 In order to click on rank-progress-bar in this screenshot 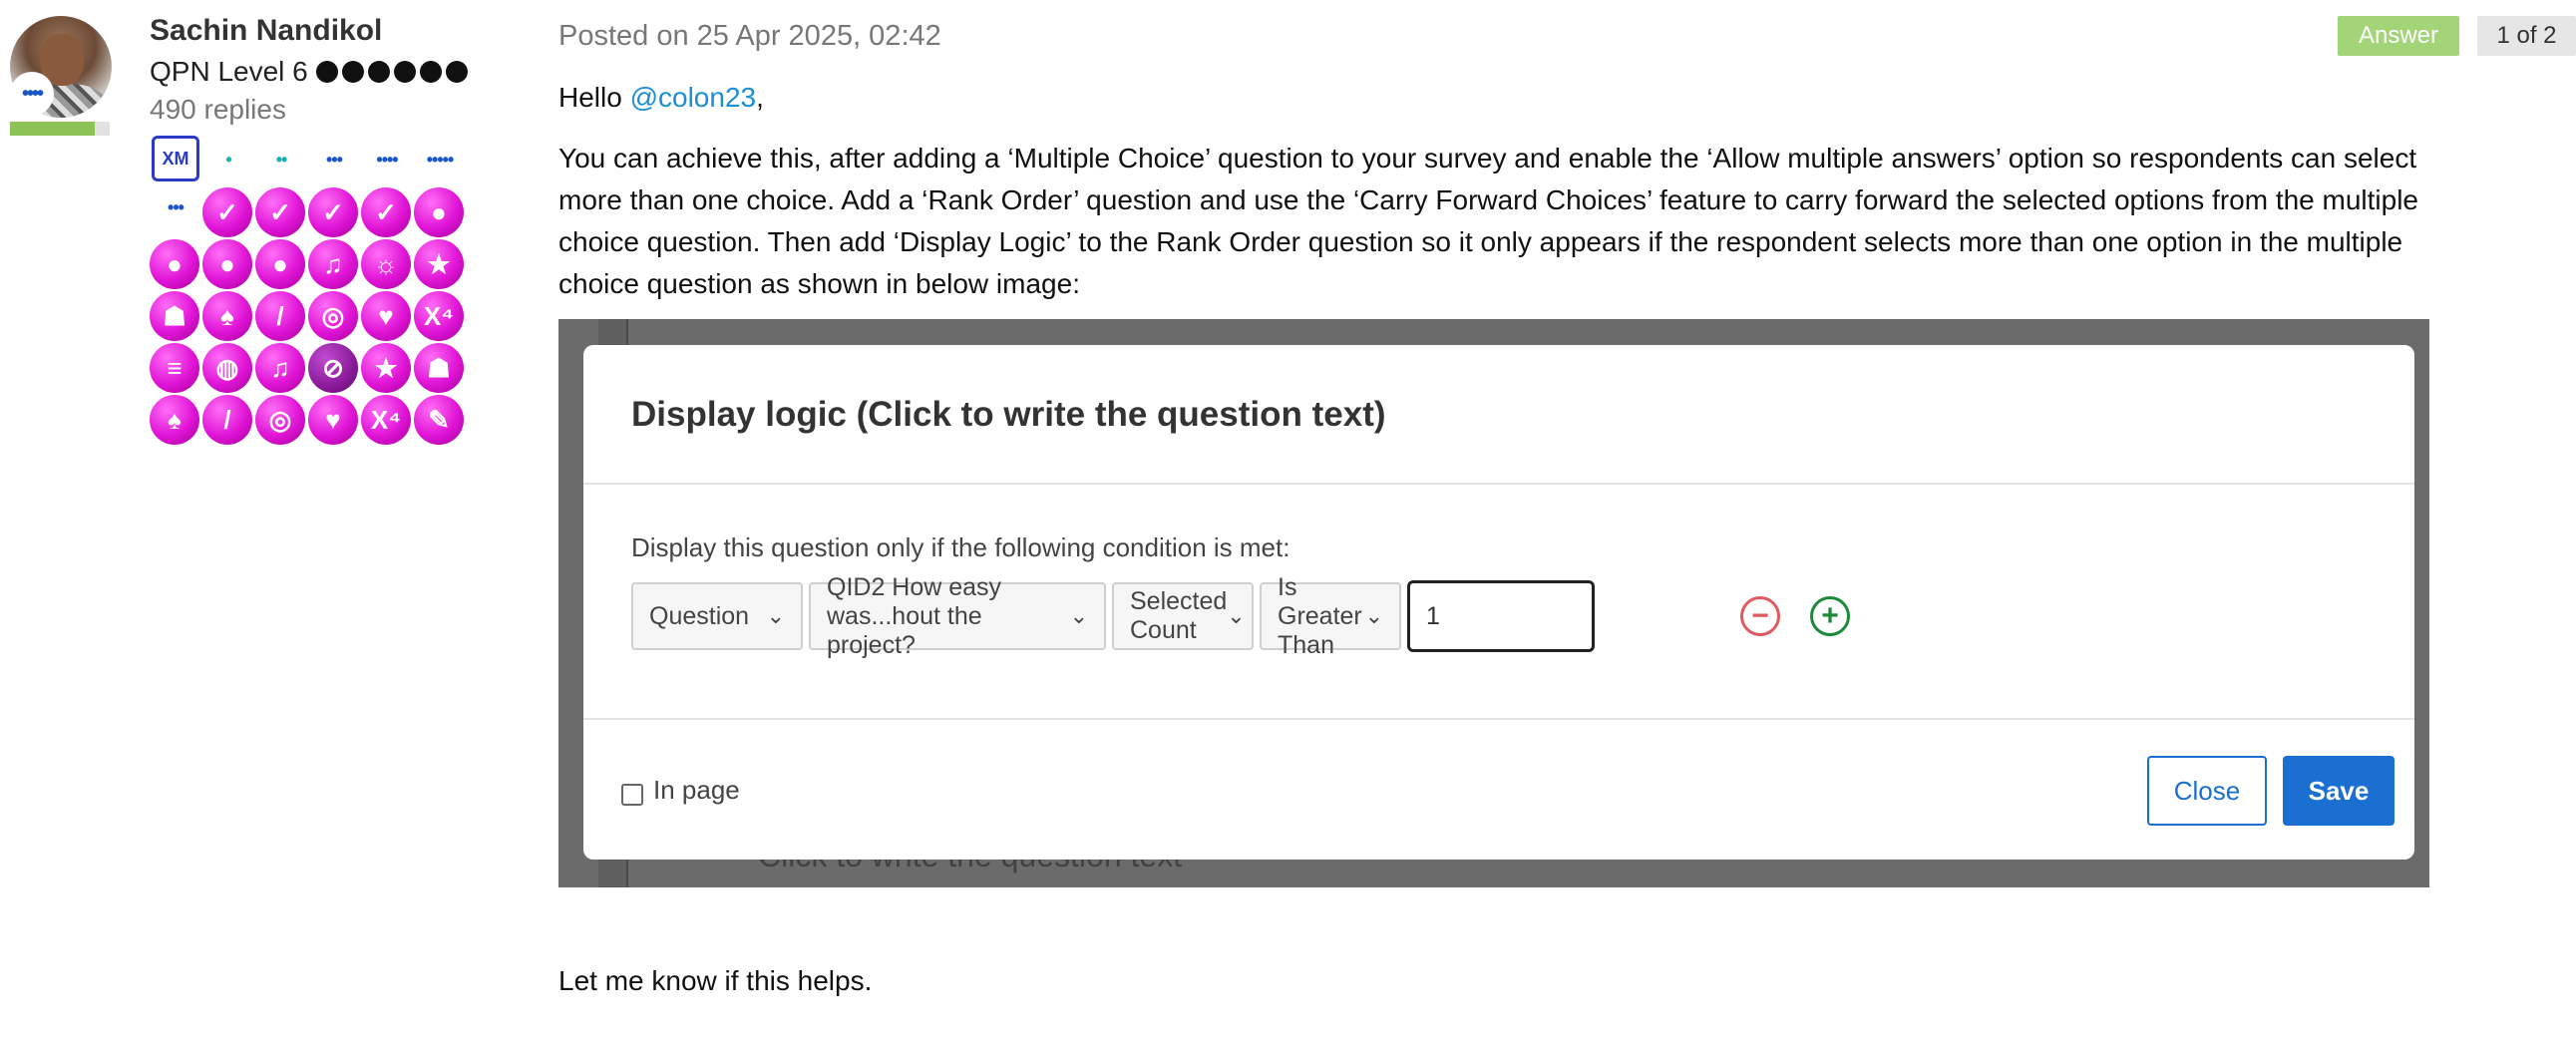, I will do `click(60, 129)`.